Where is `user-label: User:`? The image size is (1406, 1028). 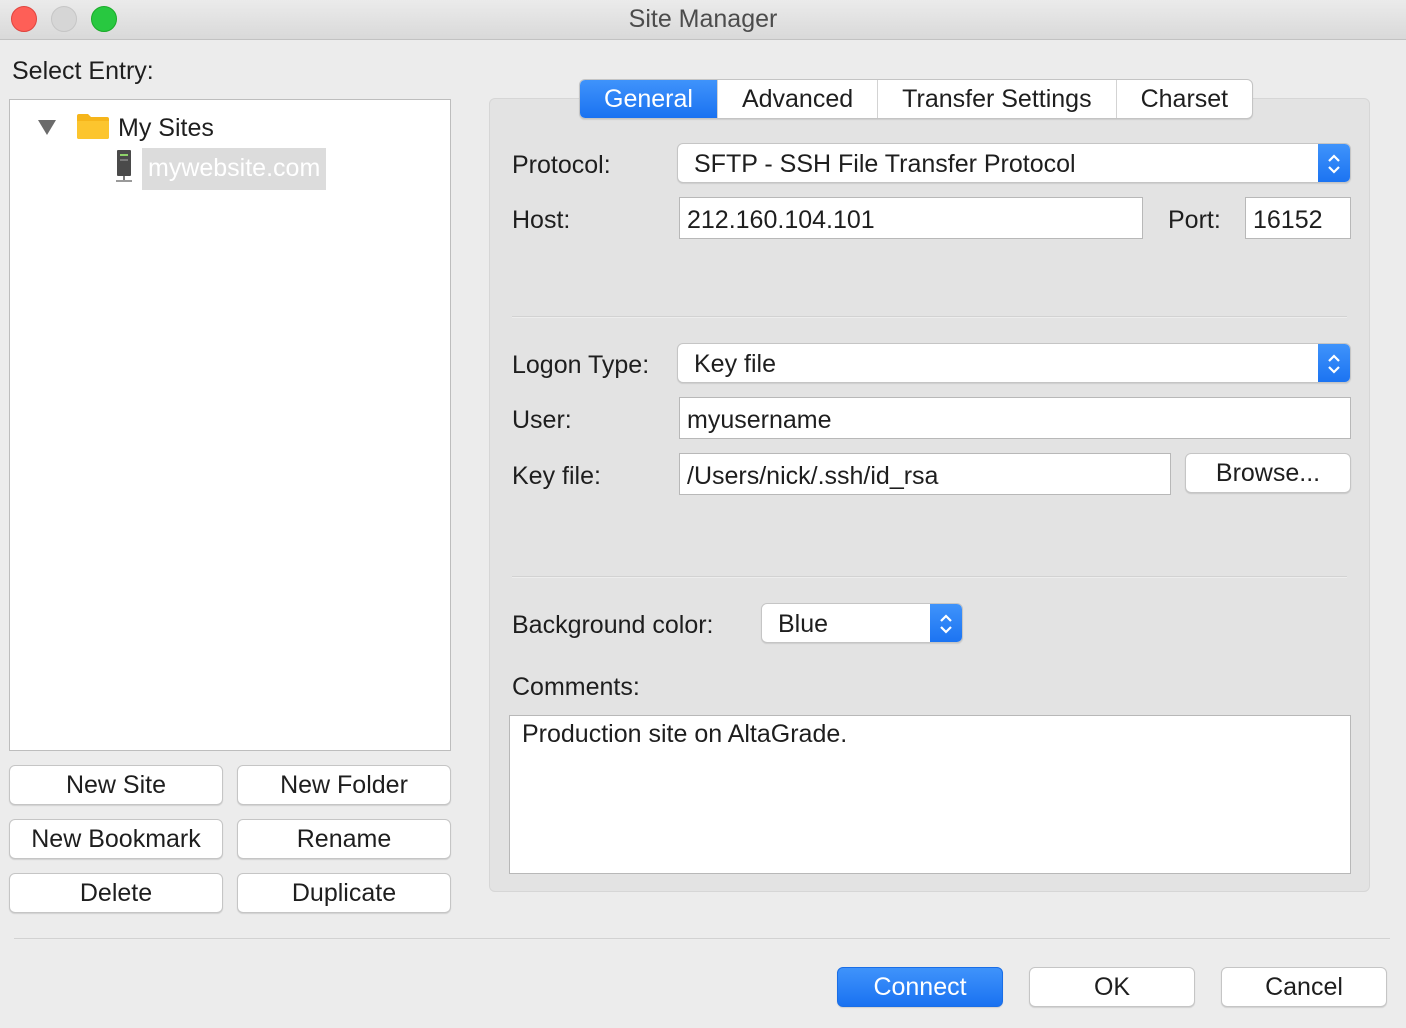 user-label: User: is located at coordinates (542, 420).